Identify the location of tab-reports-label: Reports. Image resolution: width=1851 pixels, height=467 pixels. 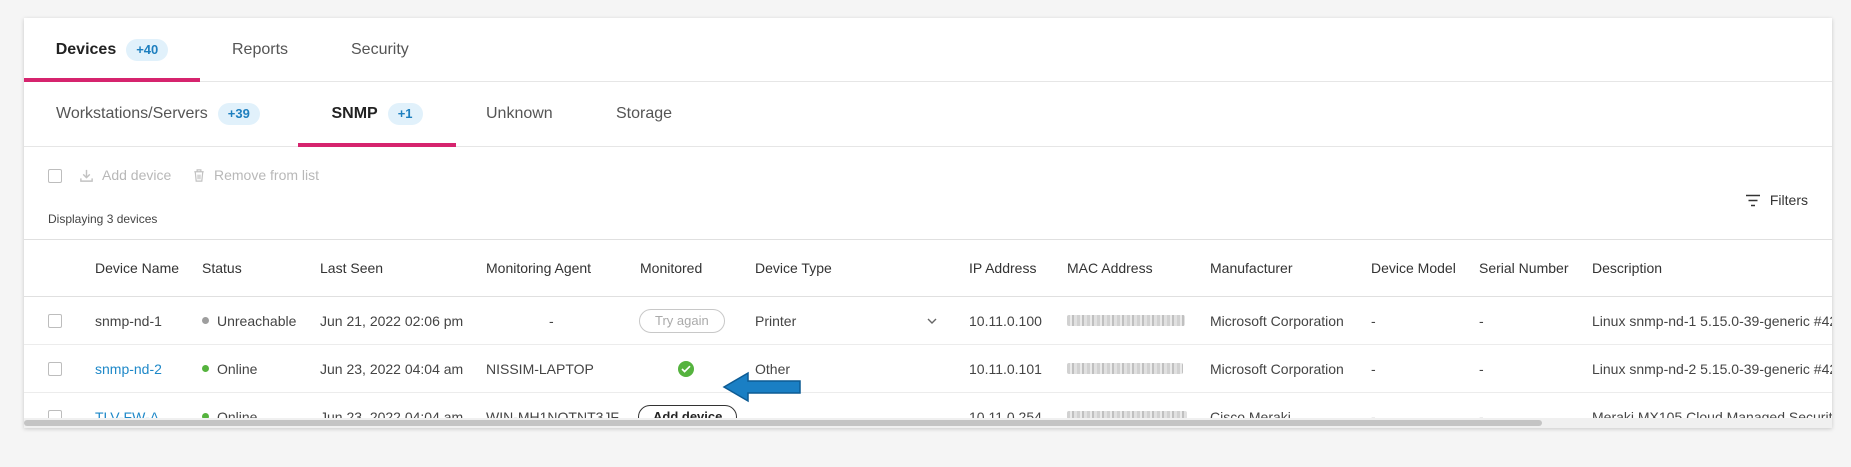
(260, 49).